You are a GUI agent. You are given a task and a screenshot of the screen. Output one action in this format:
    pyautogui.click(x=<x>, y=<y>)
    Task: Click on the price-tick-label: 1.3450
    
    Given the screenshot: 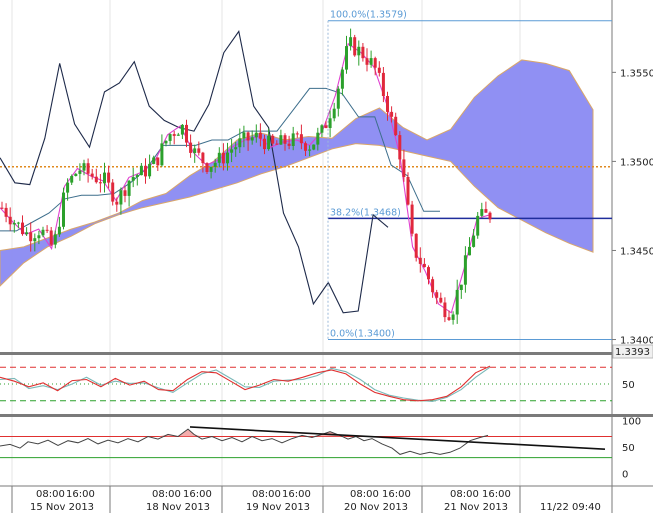 What is the action you would take?
    pyautogui.click(x=636, y=251)
    